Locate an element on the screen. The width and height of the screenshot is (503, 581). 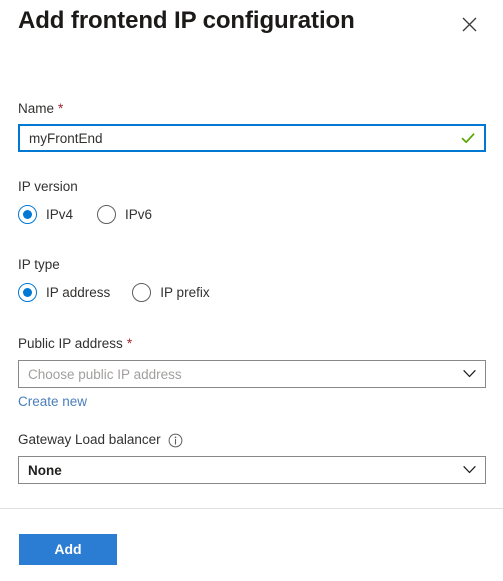
radio-ipv4-dot is located at coordinates (27, 214).